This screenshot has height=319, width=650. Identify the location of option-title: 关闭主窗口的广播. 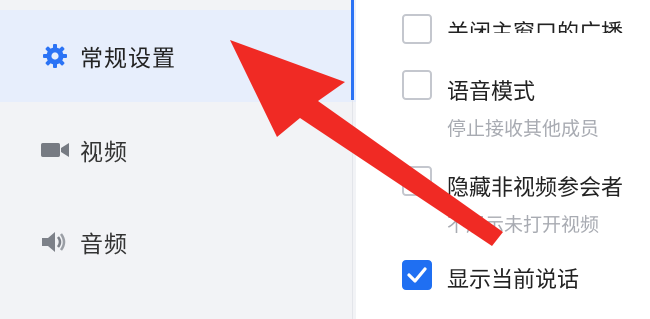
(535, 33).